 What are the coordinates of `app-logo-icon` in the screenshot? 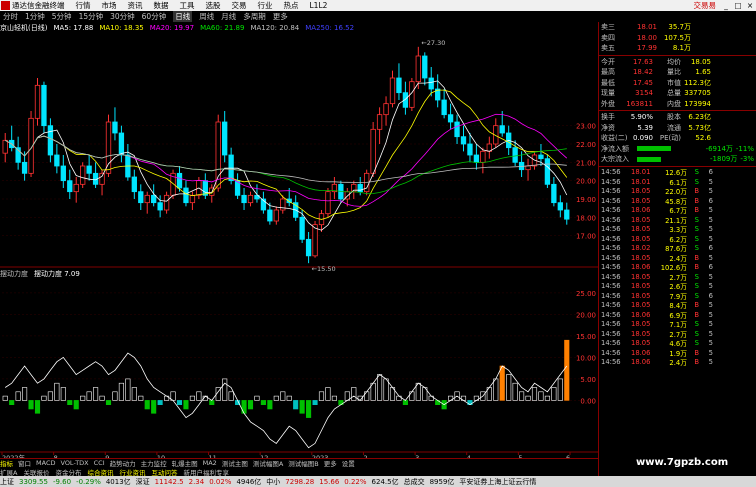 It's located at (5, 5).